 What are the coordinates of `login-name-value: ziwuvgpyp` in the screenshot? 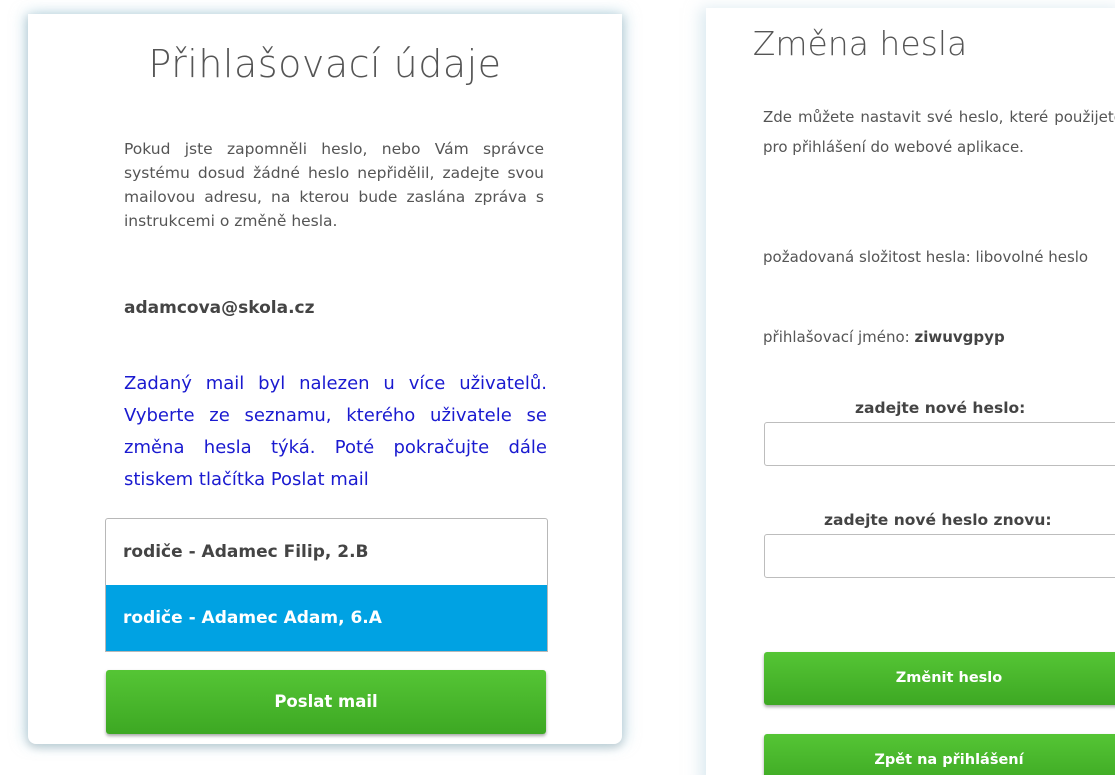 It's located at (959, 337).